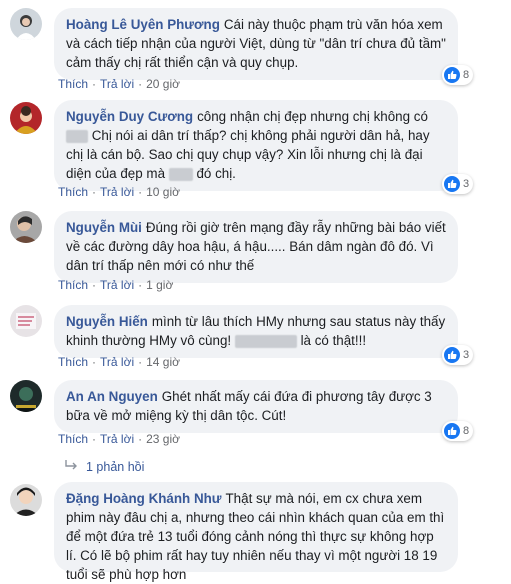 The width and height of the screenshot is (511, 584). I want to click on comment-actions: Thích · Trả lời · 23 giờ, so click(119, 439).